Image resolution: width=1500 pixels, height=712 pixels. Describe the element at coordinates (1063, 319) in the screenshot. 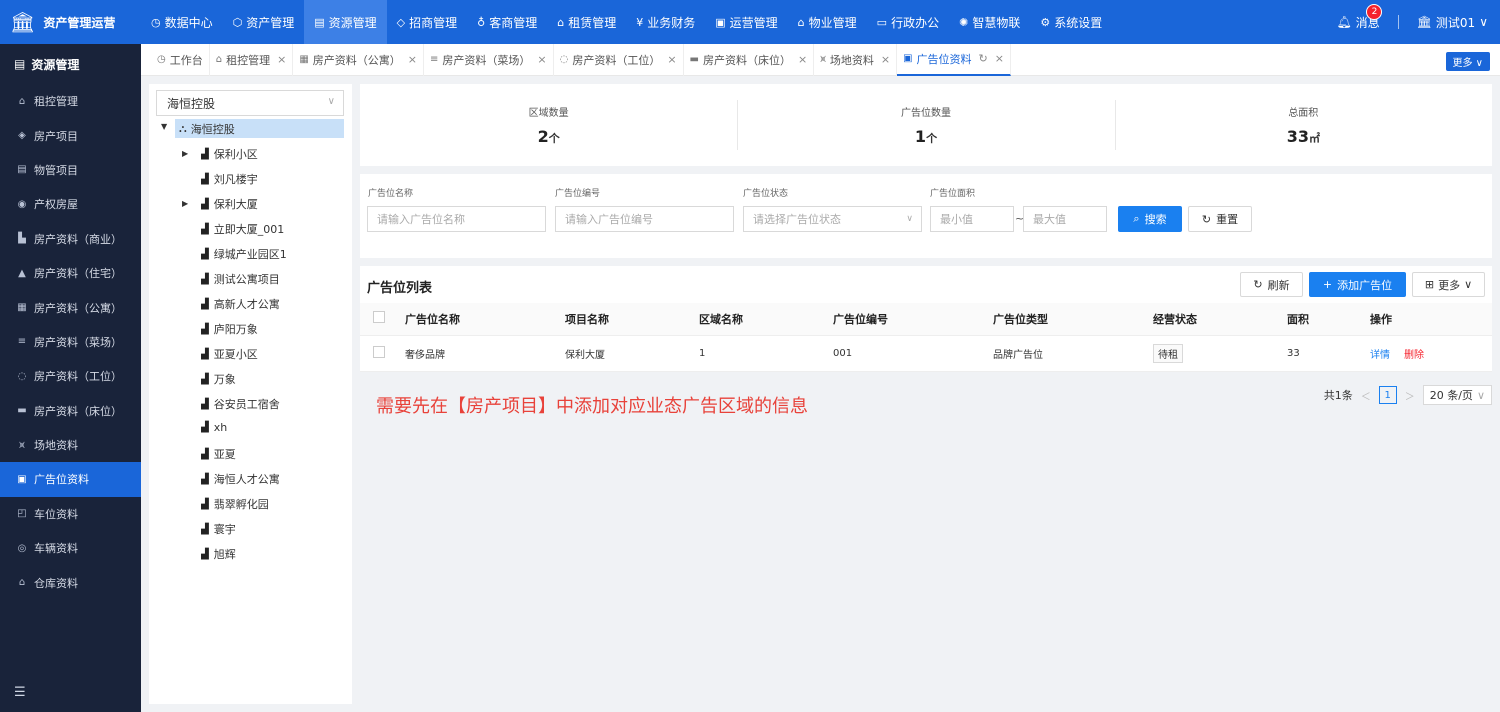

I see `column-header: 广告位类型` at that location.